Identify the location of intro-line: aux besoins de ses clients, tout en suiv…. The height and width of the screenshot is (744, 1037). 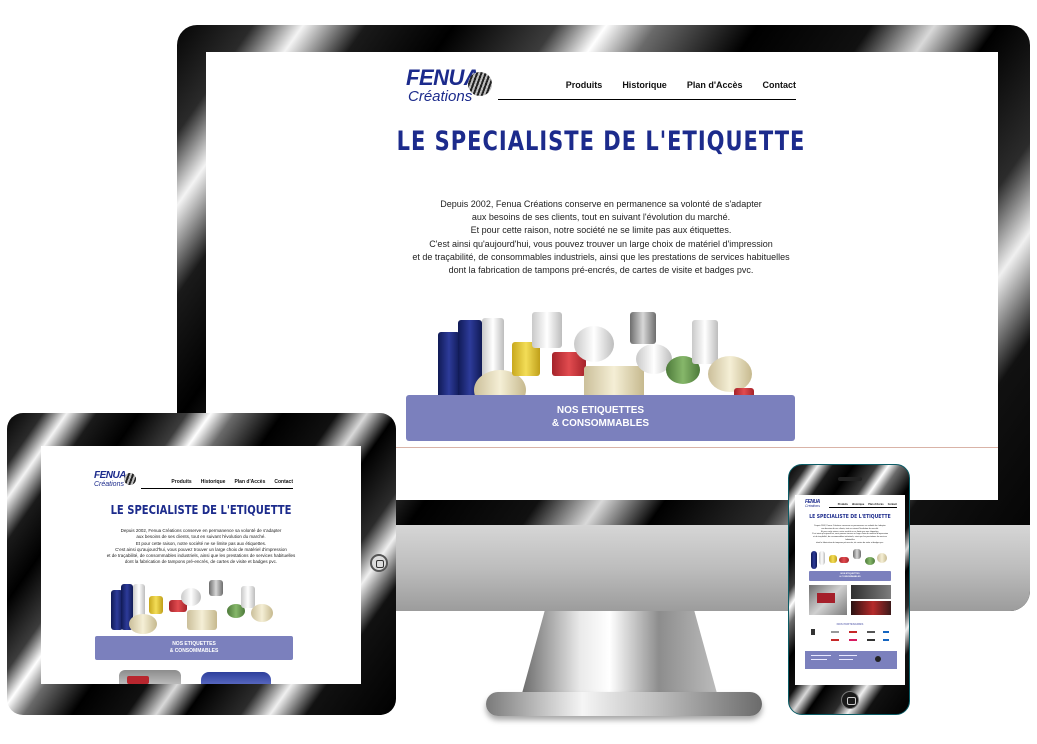
(601, 217).